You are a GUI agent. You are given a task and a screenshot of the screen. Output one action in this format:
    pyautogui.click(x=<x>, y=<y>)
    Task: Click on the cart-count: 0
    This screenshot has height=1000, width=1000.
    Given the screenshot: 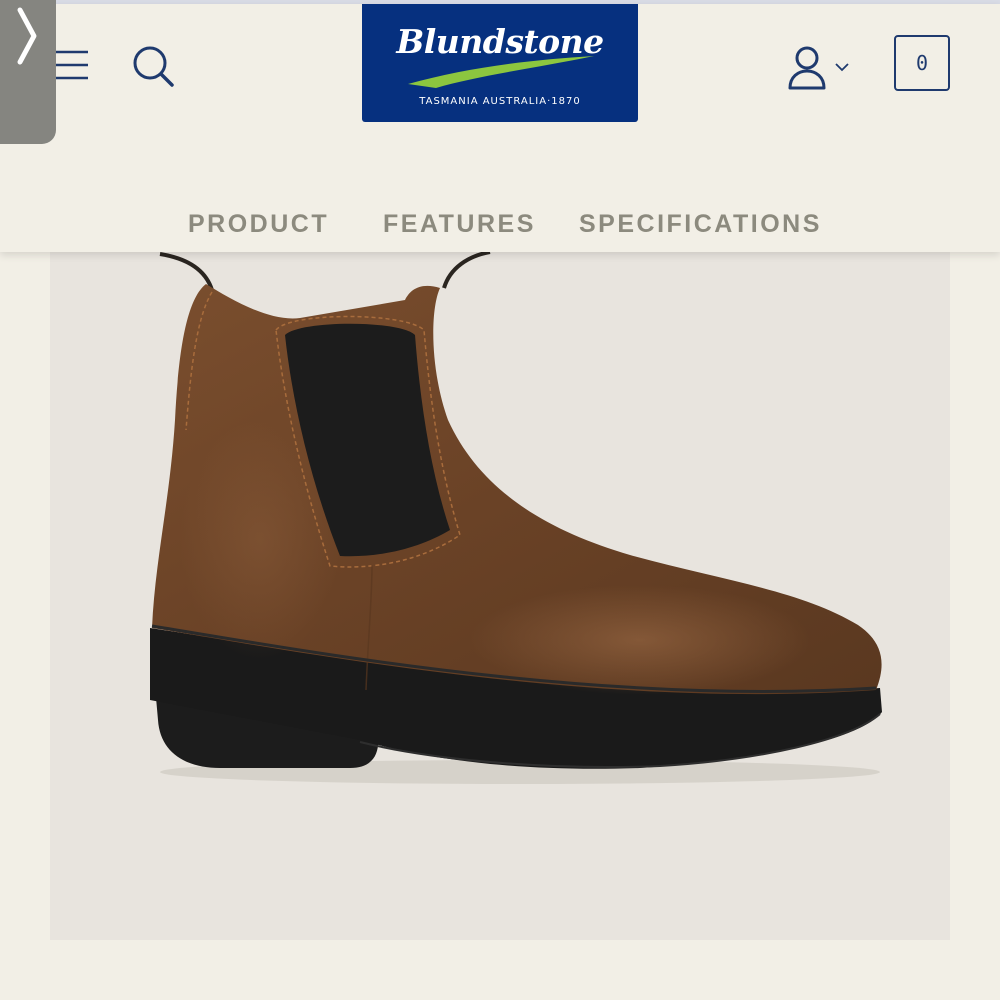 What is the action you would take?
    pyautogui.click(x=922, y=63)
    